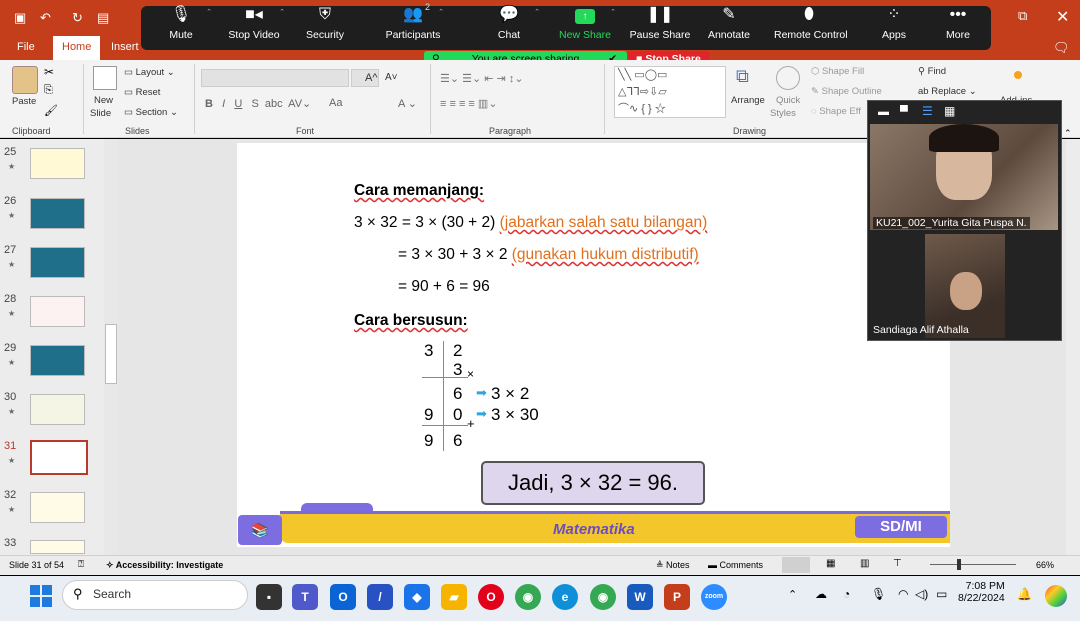  Describe the element at coordinates (49, 72) in the screenshot. I see `cut-icon: ✂` at that location.